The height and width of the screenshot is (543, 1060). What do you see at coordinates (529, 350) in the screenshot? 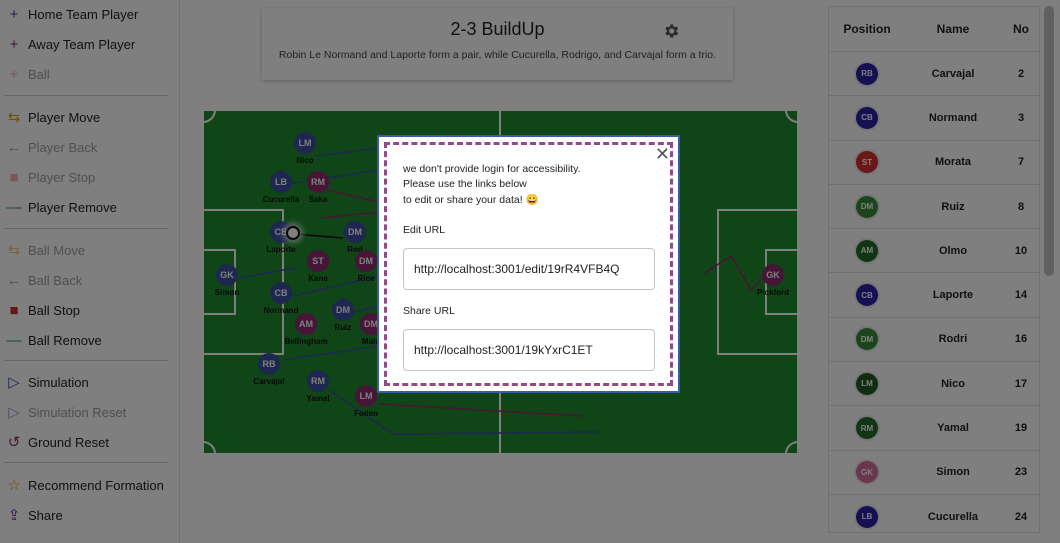
I see `share-url-field: http://localhost:3001/19kYxrC1ET` at bounding box center [529, 350].